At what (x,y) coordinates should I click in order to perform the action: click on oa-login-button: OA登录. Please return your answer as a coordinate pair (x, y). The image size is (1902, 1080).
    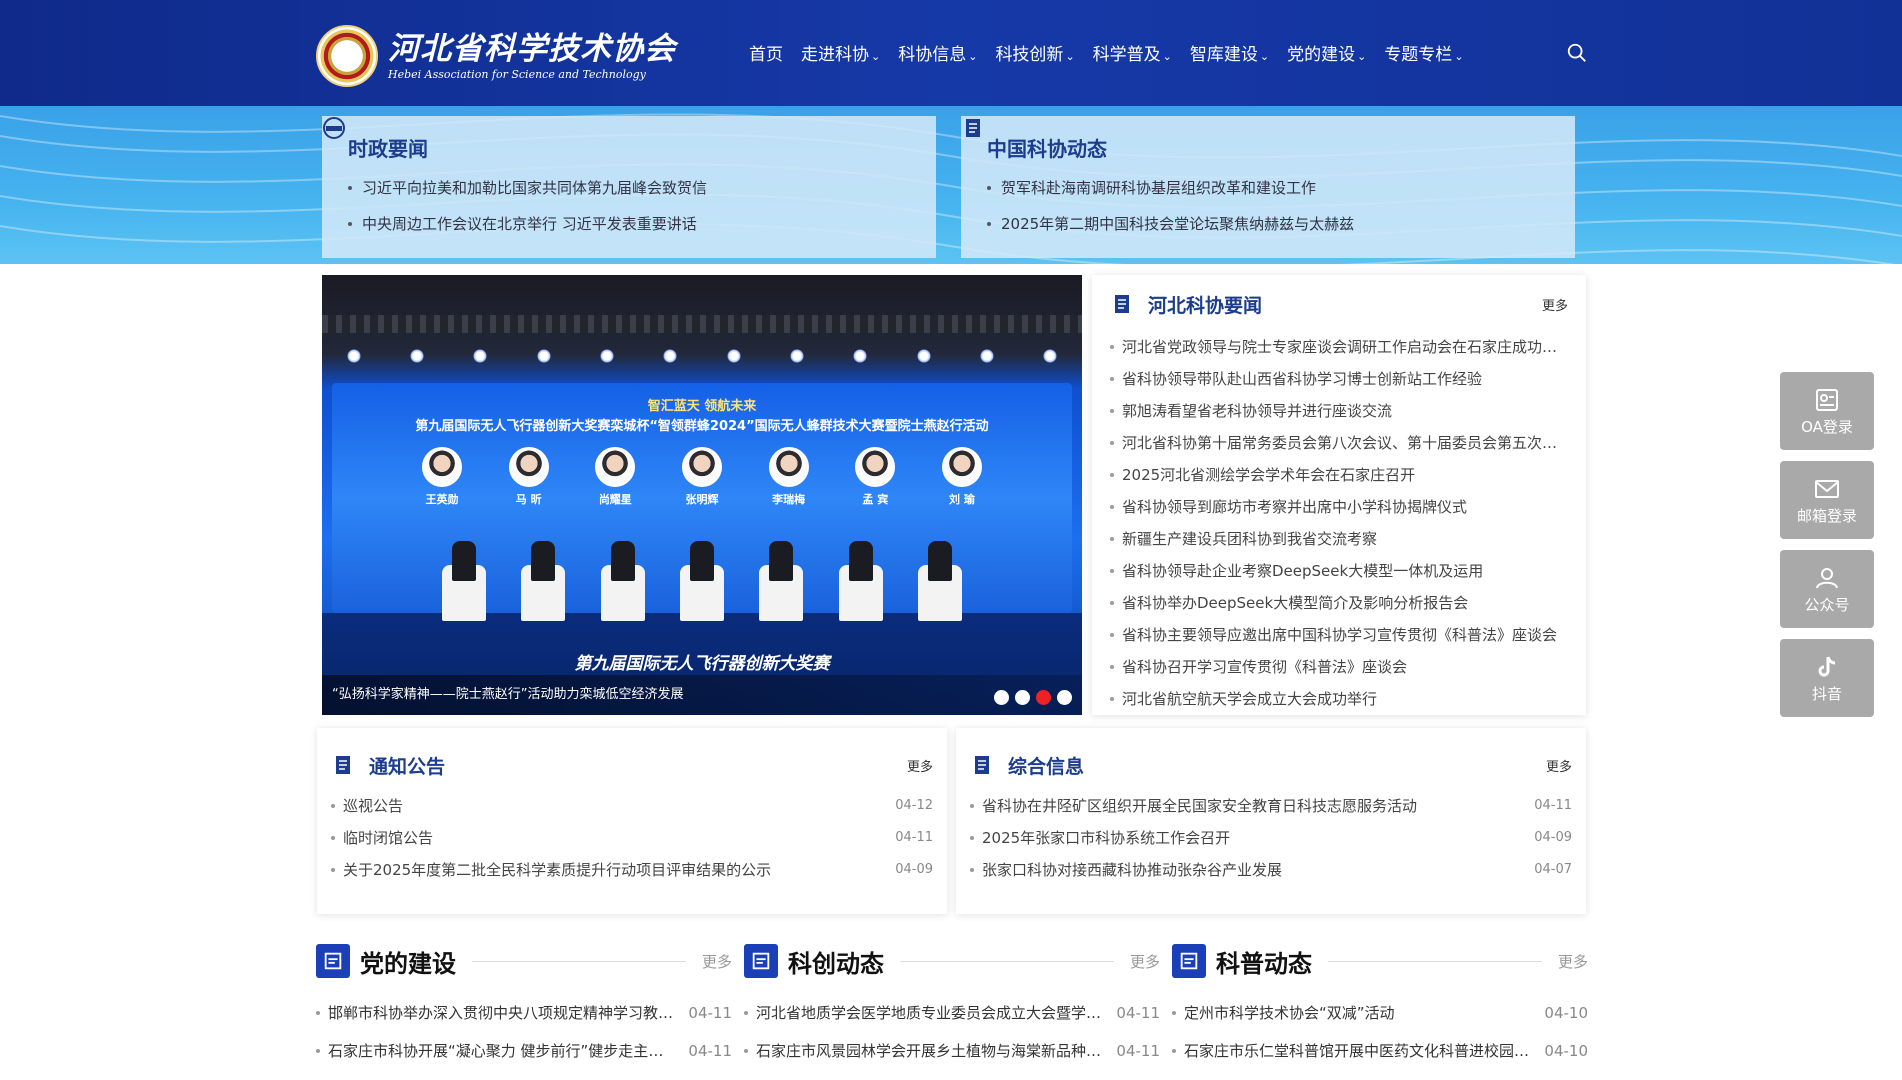
    Looking at the image, I should click on (1827, 411).